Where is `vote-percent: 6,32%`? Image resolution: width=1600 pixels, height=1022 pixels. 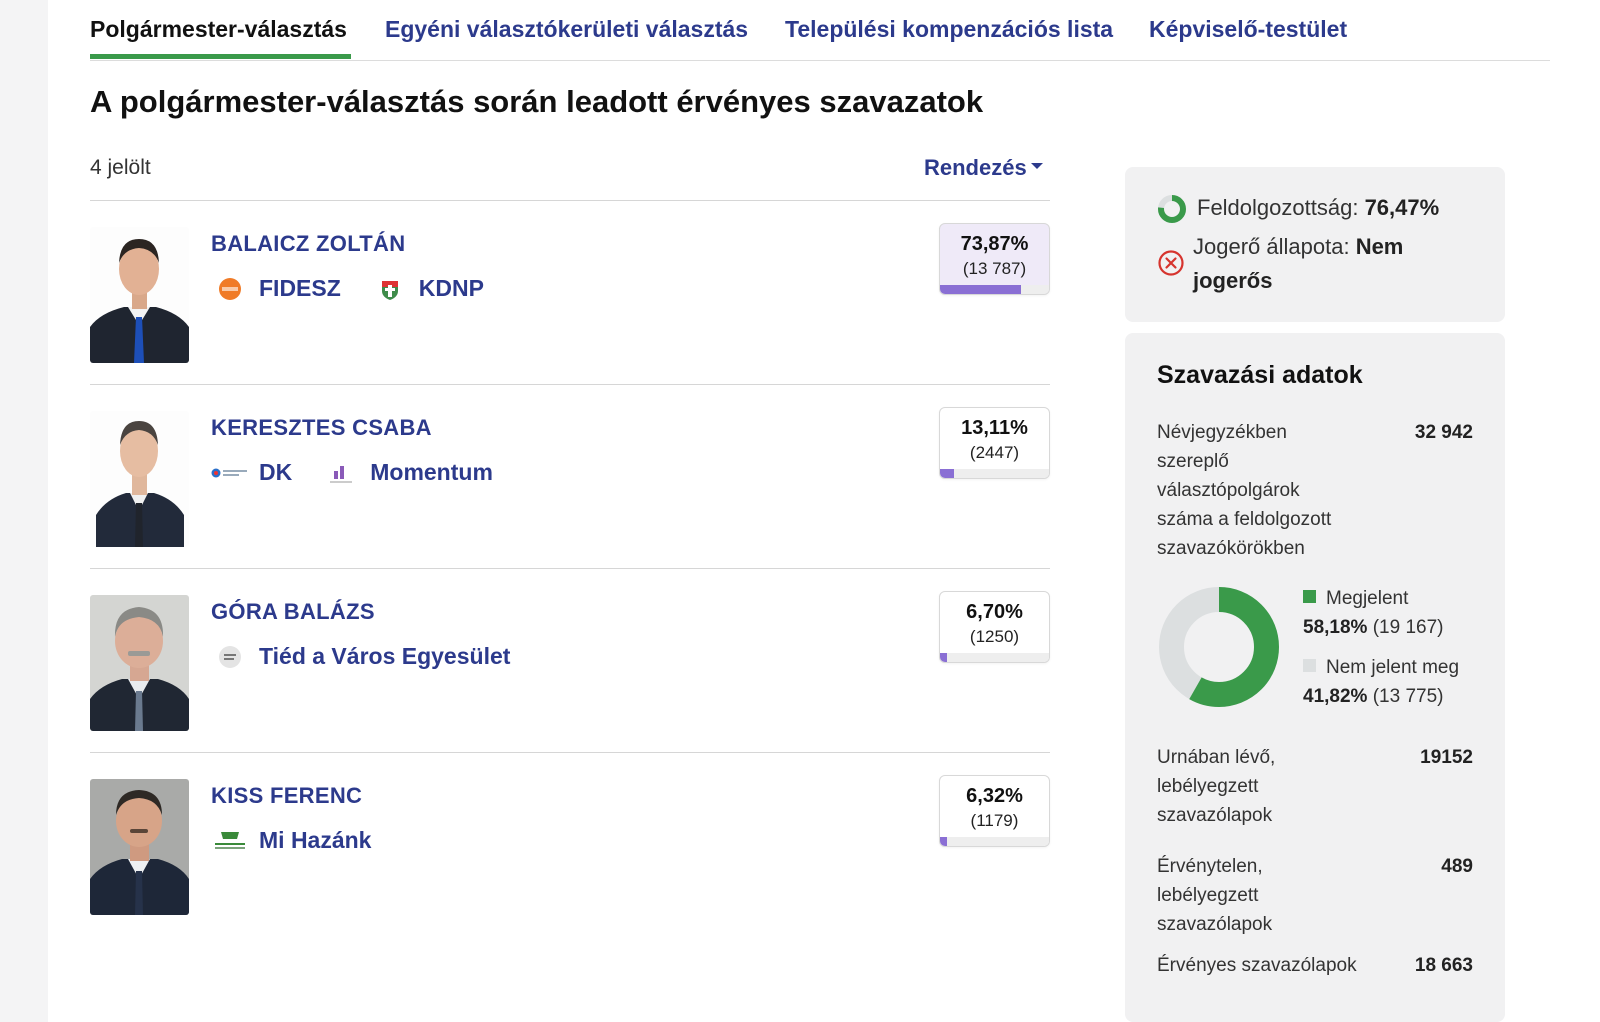 vote-percent: 6,32% is located at coordinates (994, 796).